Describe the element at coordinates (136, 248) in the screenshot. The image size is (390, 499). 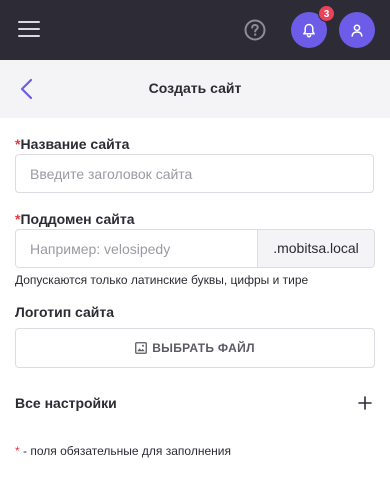
I see `subdomain-input` at that location.